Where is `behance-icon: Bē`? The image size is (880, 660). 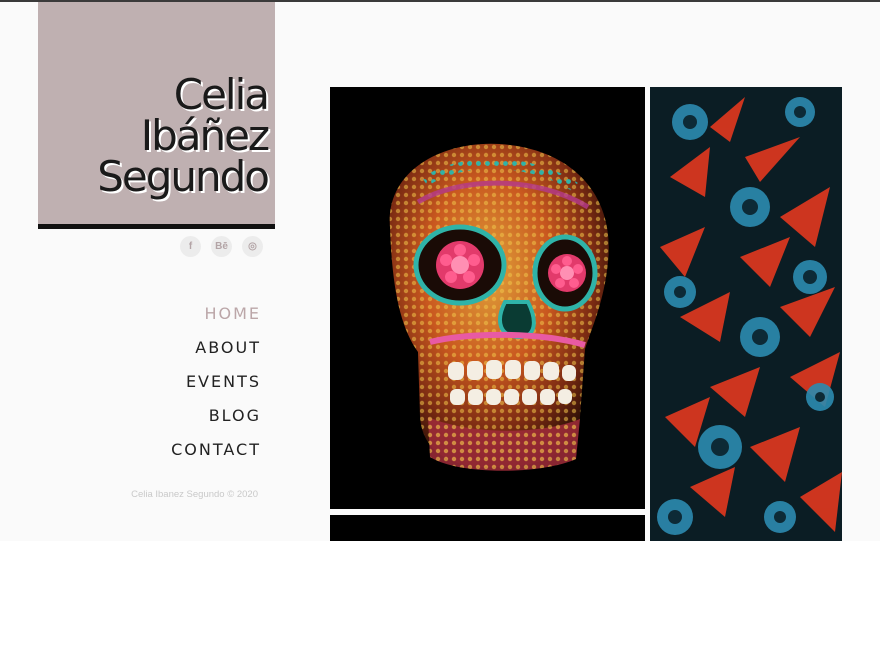
behance-icon: Bē is located at coordinates (221, 246).